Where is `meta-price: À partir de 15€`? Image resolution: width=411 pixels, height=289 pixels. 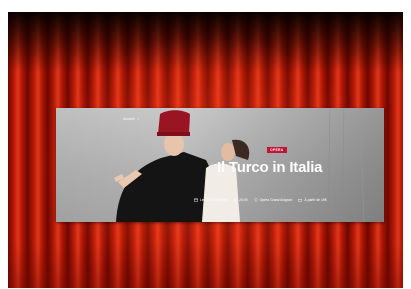
meta-price: À partir de 15€ is located at coordinates (312, 200).